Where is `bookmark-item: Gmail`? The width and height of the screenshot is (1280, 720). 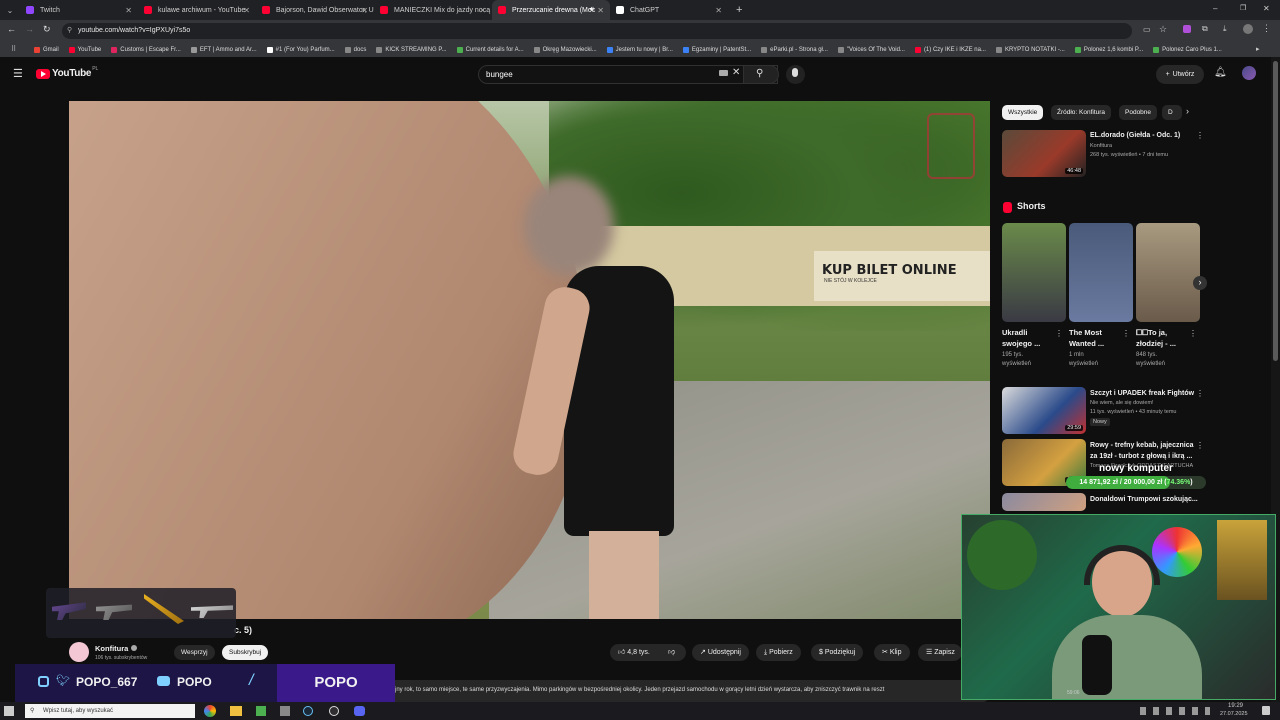
bookmark-item: Gmail is located at coordinates (46, 49).